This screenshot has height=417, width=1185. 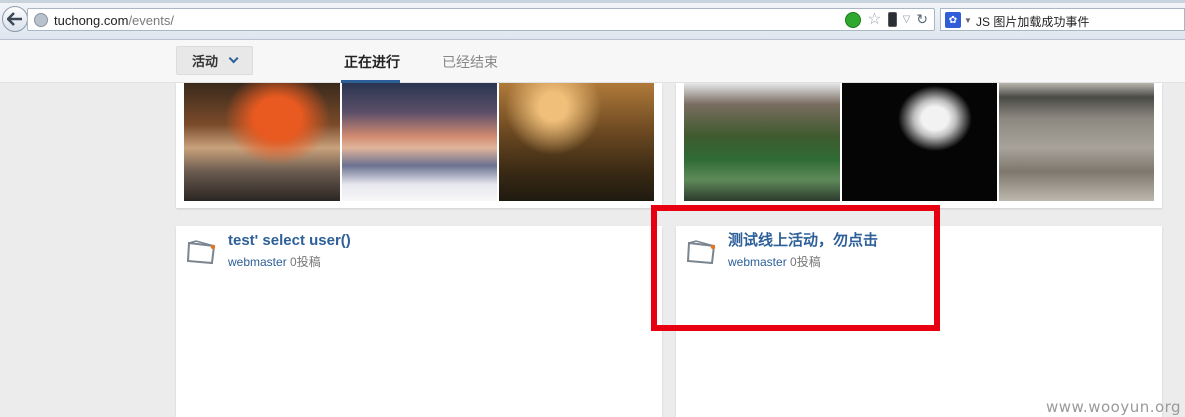 I want to click on url-text: tuchong.com/events/, so click(x=114, y=20).